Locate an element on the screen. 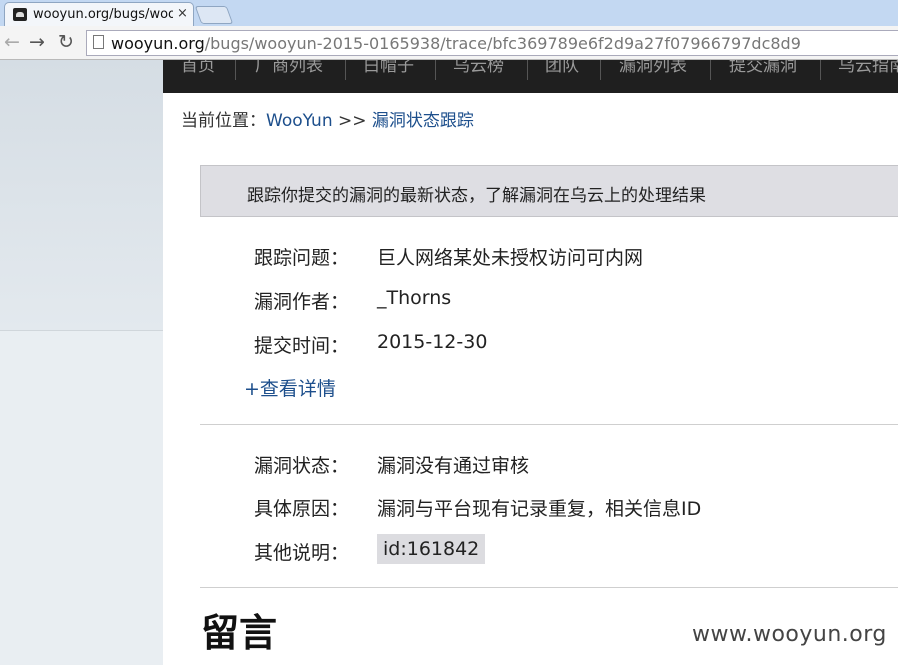  page-icon is located at coordinates (98, 42).